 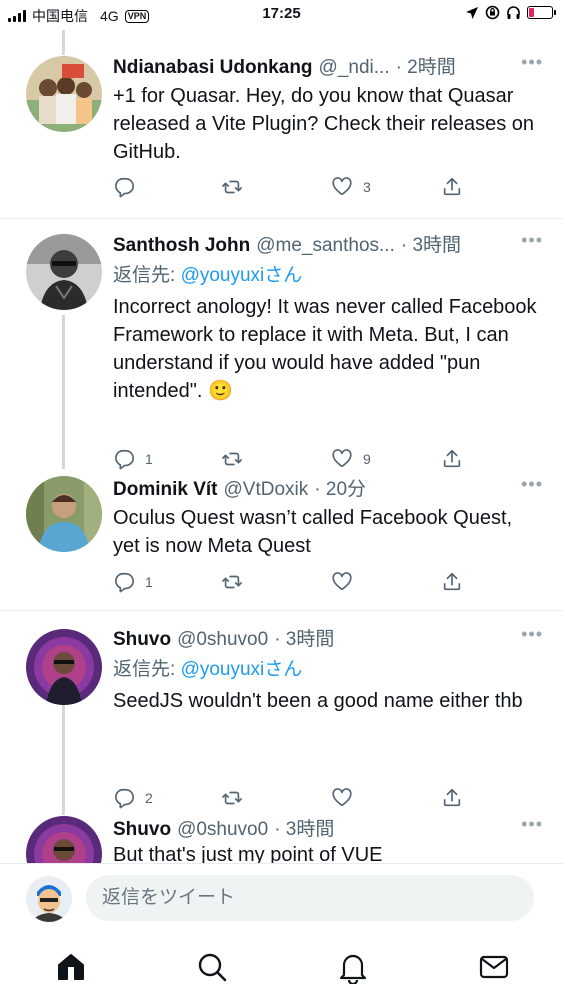 What do you see at coordinates (492, 12) in the screenshot?
I see `rotation-lock-icon` at bounding box center [492, 12].